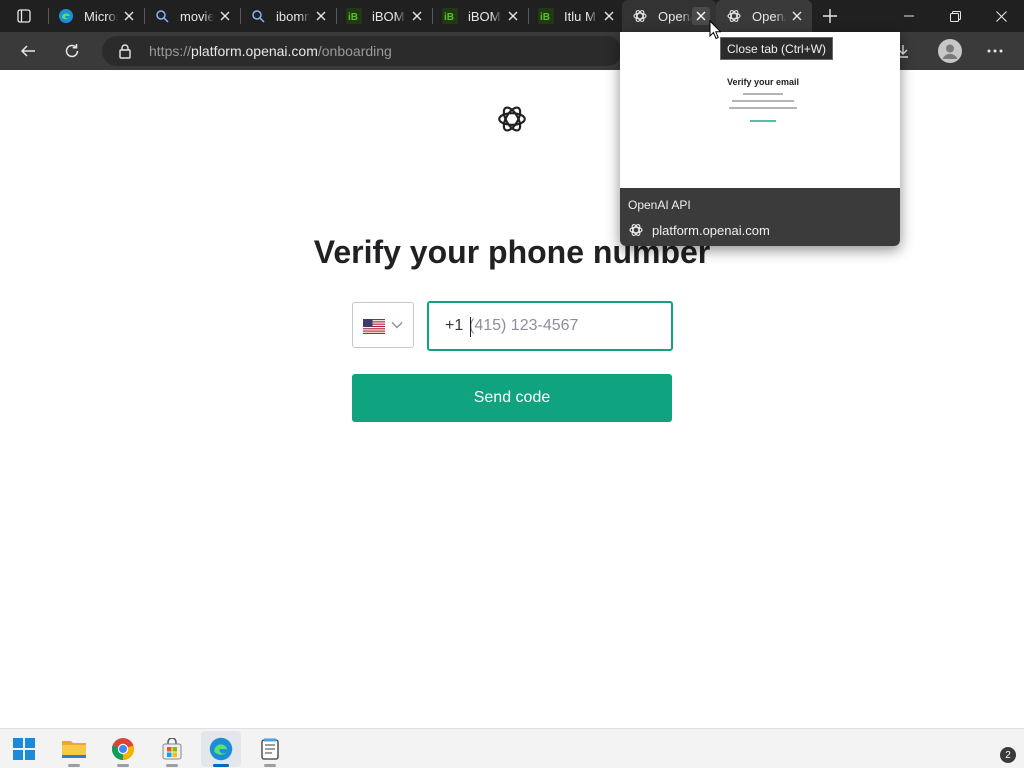  I want to click on url-scheme: https://, so click(170, 51).